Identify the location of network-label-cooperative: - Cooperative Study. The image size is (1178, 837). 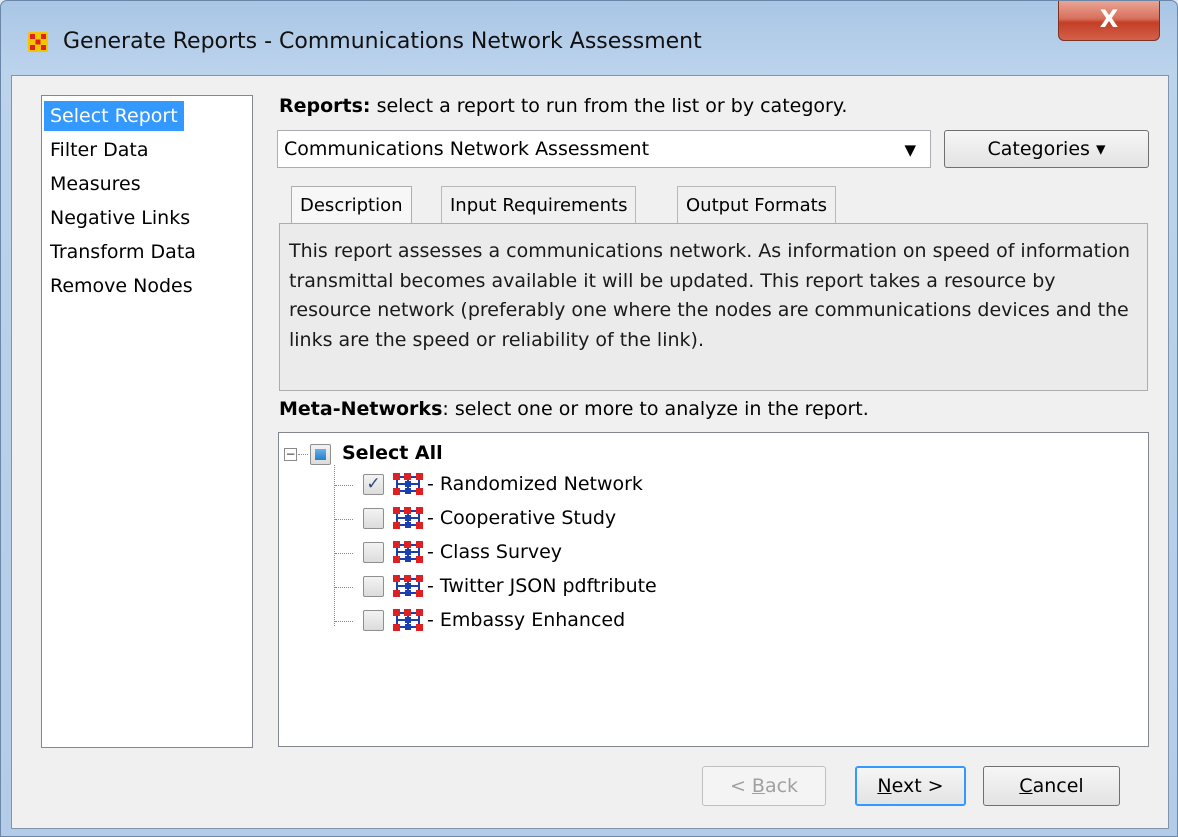
(521, 518).